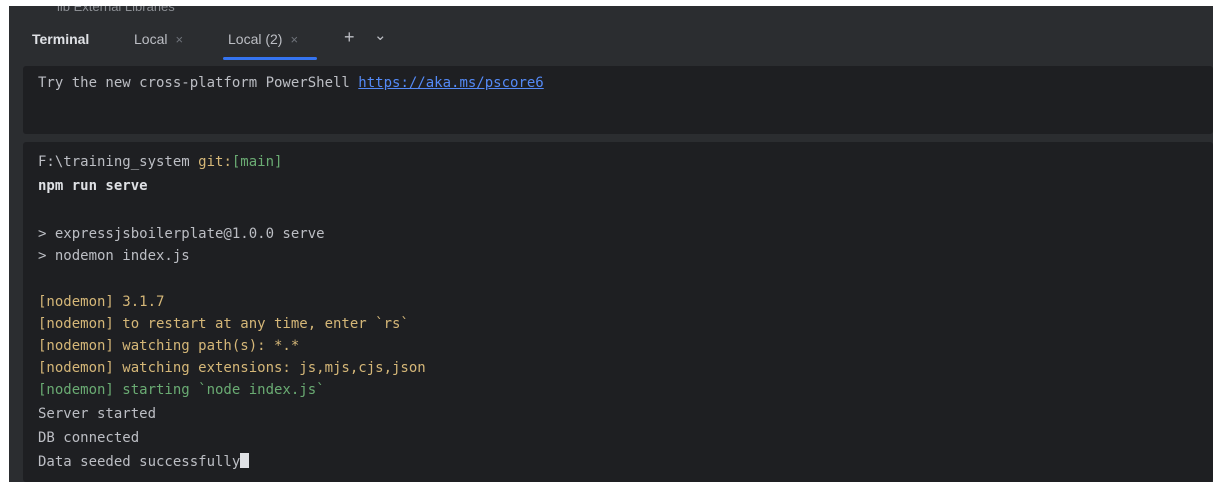 This screenshot has height=482, width=1213. What do you see at coordinates (380, 35) in the screenshot?
I see `chevron-down-icon: ⌄` at bounding box center [380, 35].